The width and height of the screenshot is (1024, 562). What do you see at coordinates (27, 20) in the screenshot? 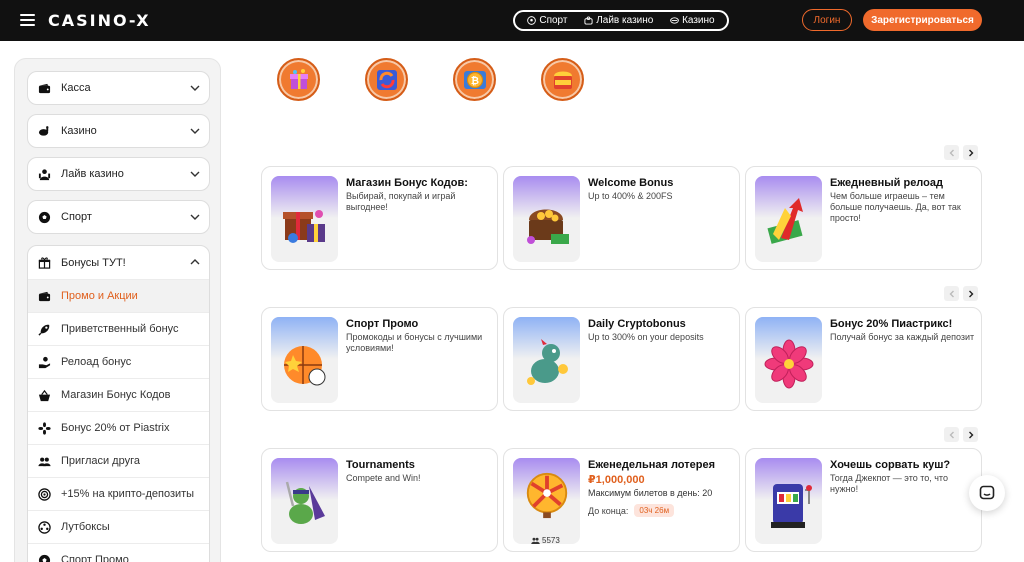
I see `menu-burger-icon` at bounding box center [27, 20].